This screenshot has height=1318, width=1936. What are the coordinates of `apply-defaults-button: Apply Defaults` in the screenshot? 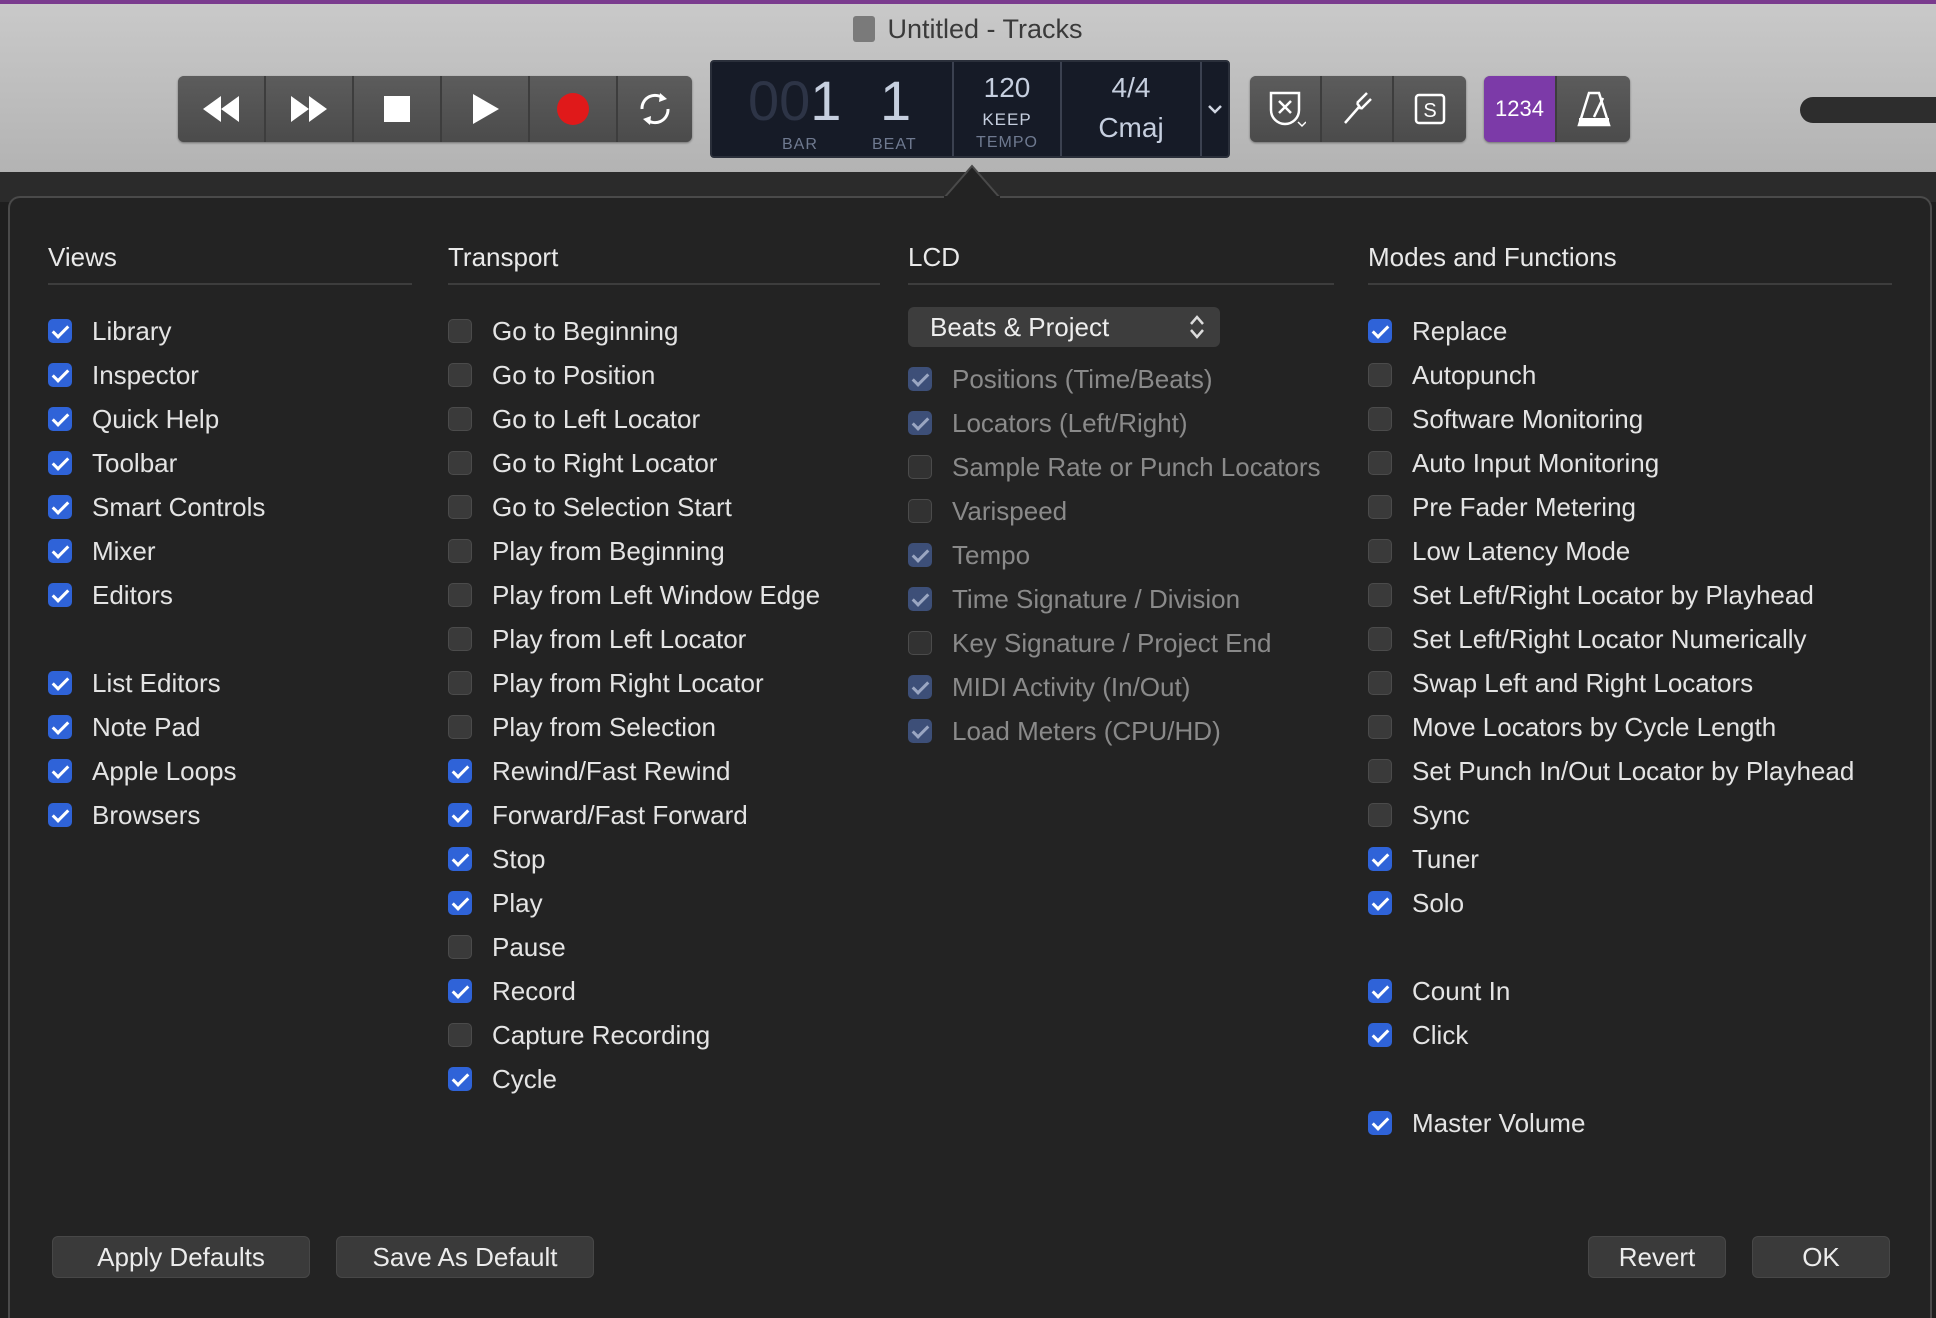 It's located at (181, 1257).